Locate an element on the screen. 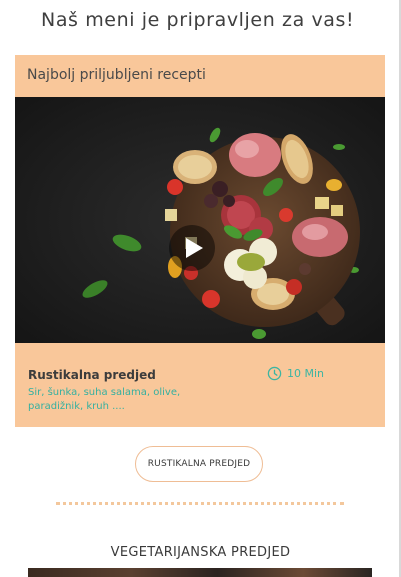 Image resolution: width=401 pixels, height=577 pixels. clock-icon is located at coordinates (274, 373).